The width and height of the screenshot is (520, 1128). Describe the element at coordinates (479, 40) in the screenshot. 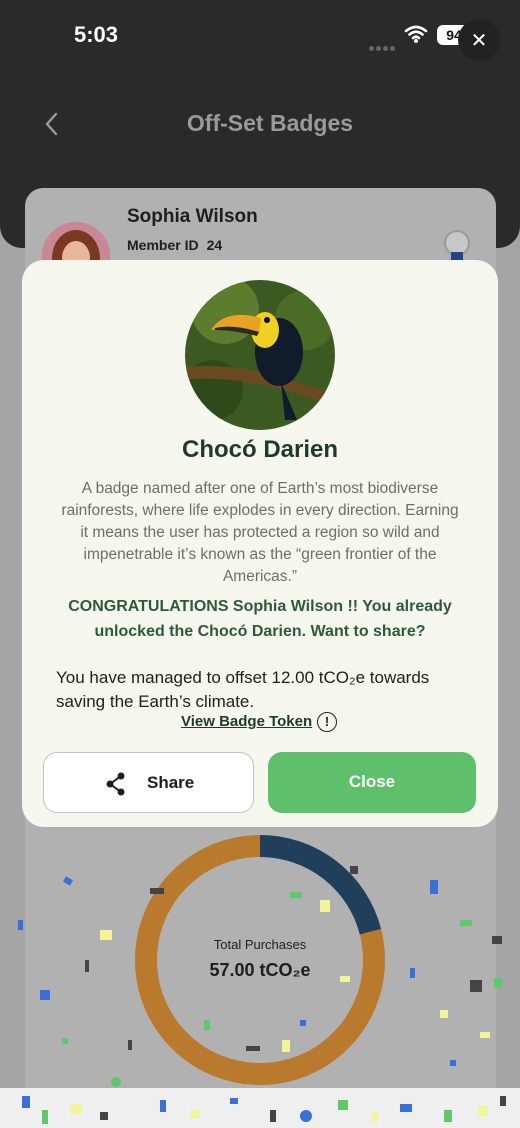

I see `close-icon: ✕` at that location.